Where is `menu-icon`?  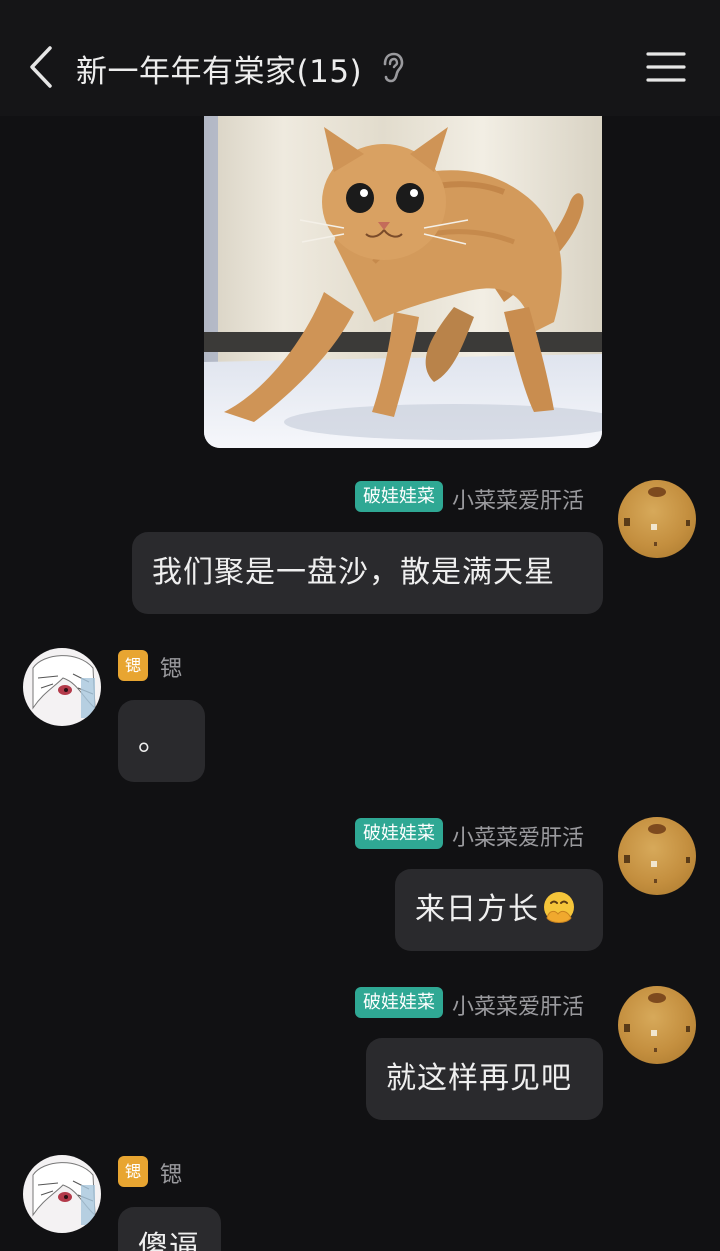
menu-icon is located at coordinates (666, 67).